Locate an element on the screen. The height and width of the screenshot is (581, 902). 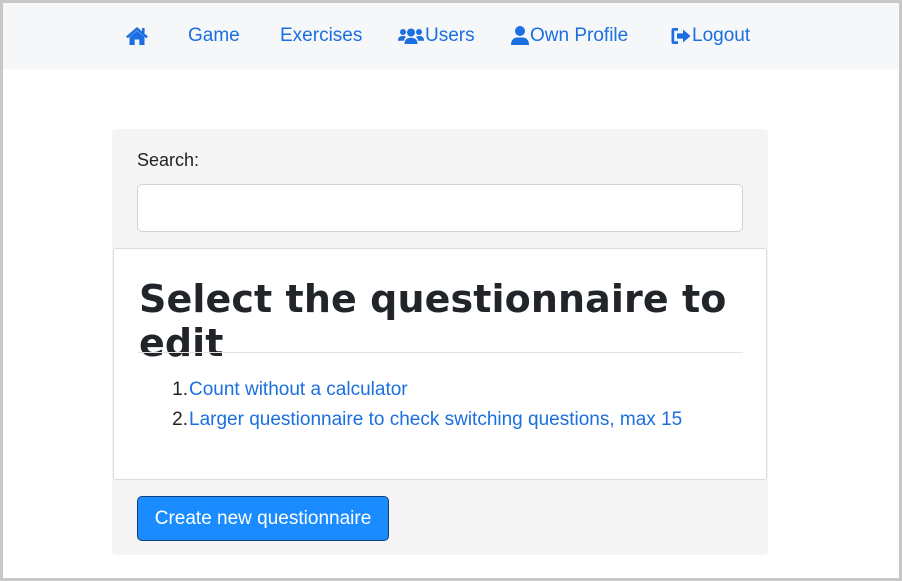
nav-exercises-link: Exercises is located at coordinates (321, 36).